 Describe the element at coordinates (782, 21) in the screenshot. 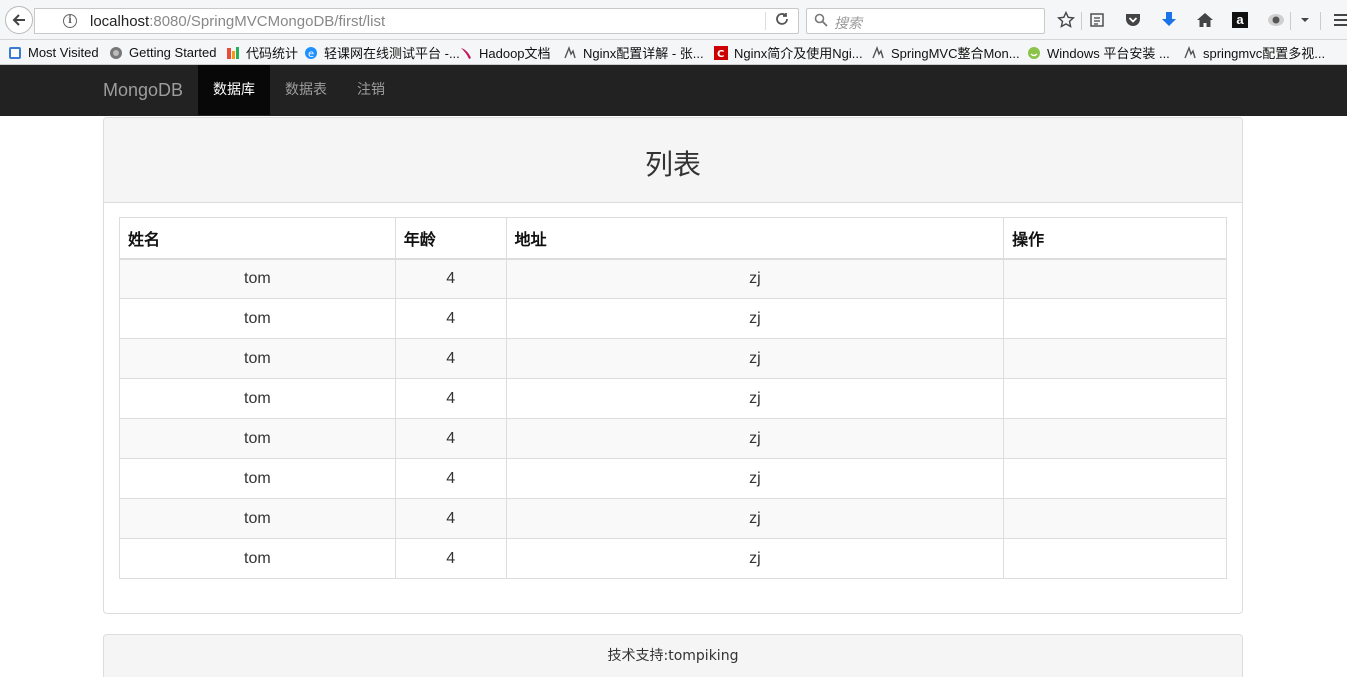

I see `reload-icon` at that location.